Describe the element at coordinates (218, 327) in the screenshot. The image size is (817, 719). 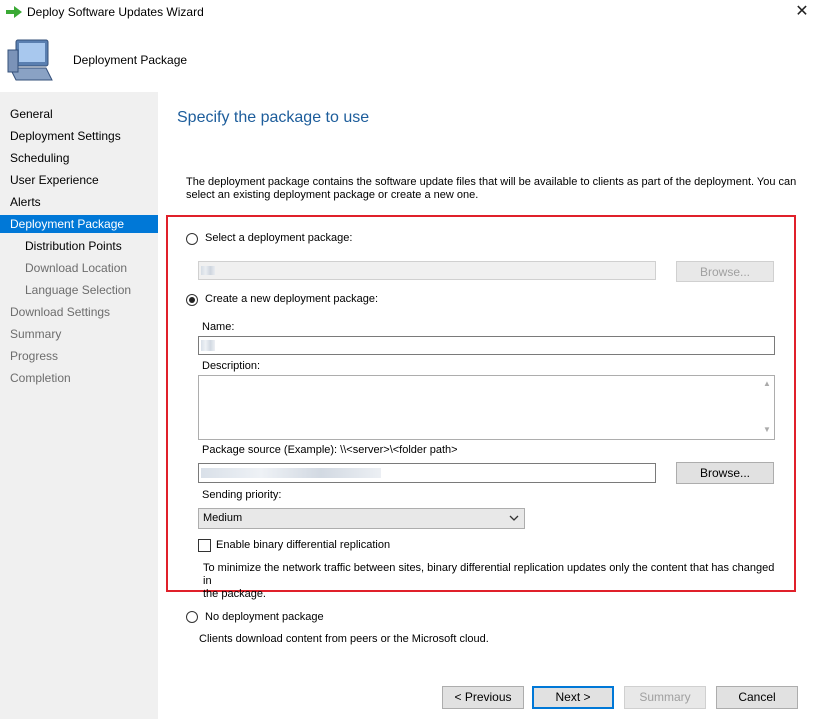
I see `name-label: Name:` at that location.